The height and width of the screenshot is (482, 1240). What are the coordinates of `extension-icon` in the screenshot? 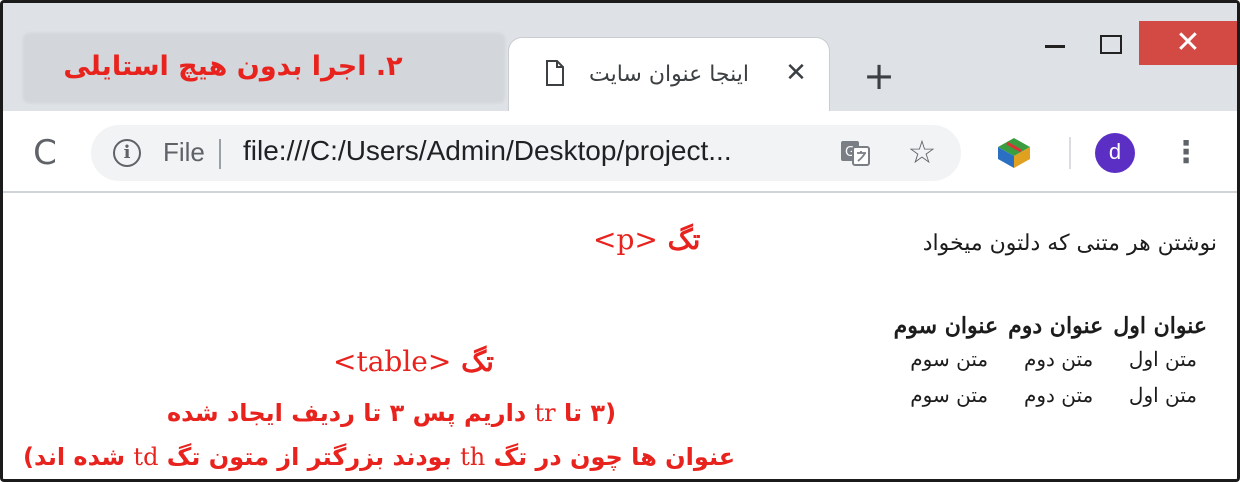 It's located at (1014, 153).